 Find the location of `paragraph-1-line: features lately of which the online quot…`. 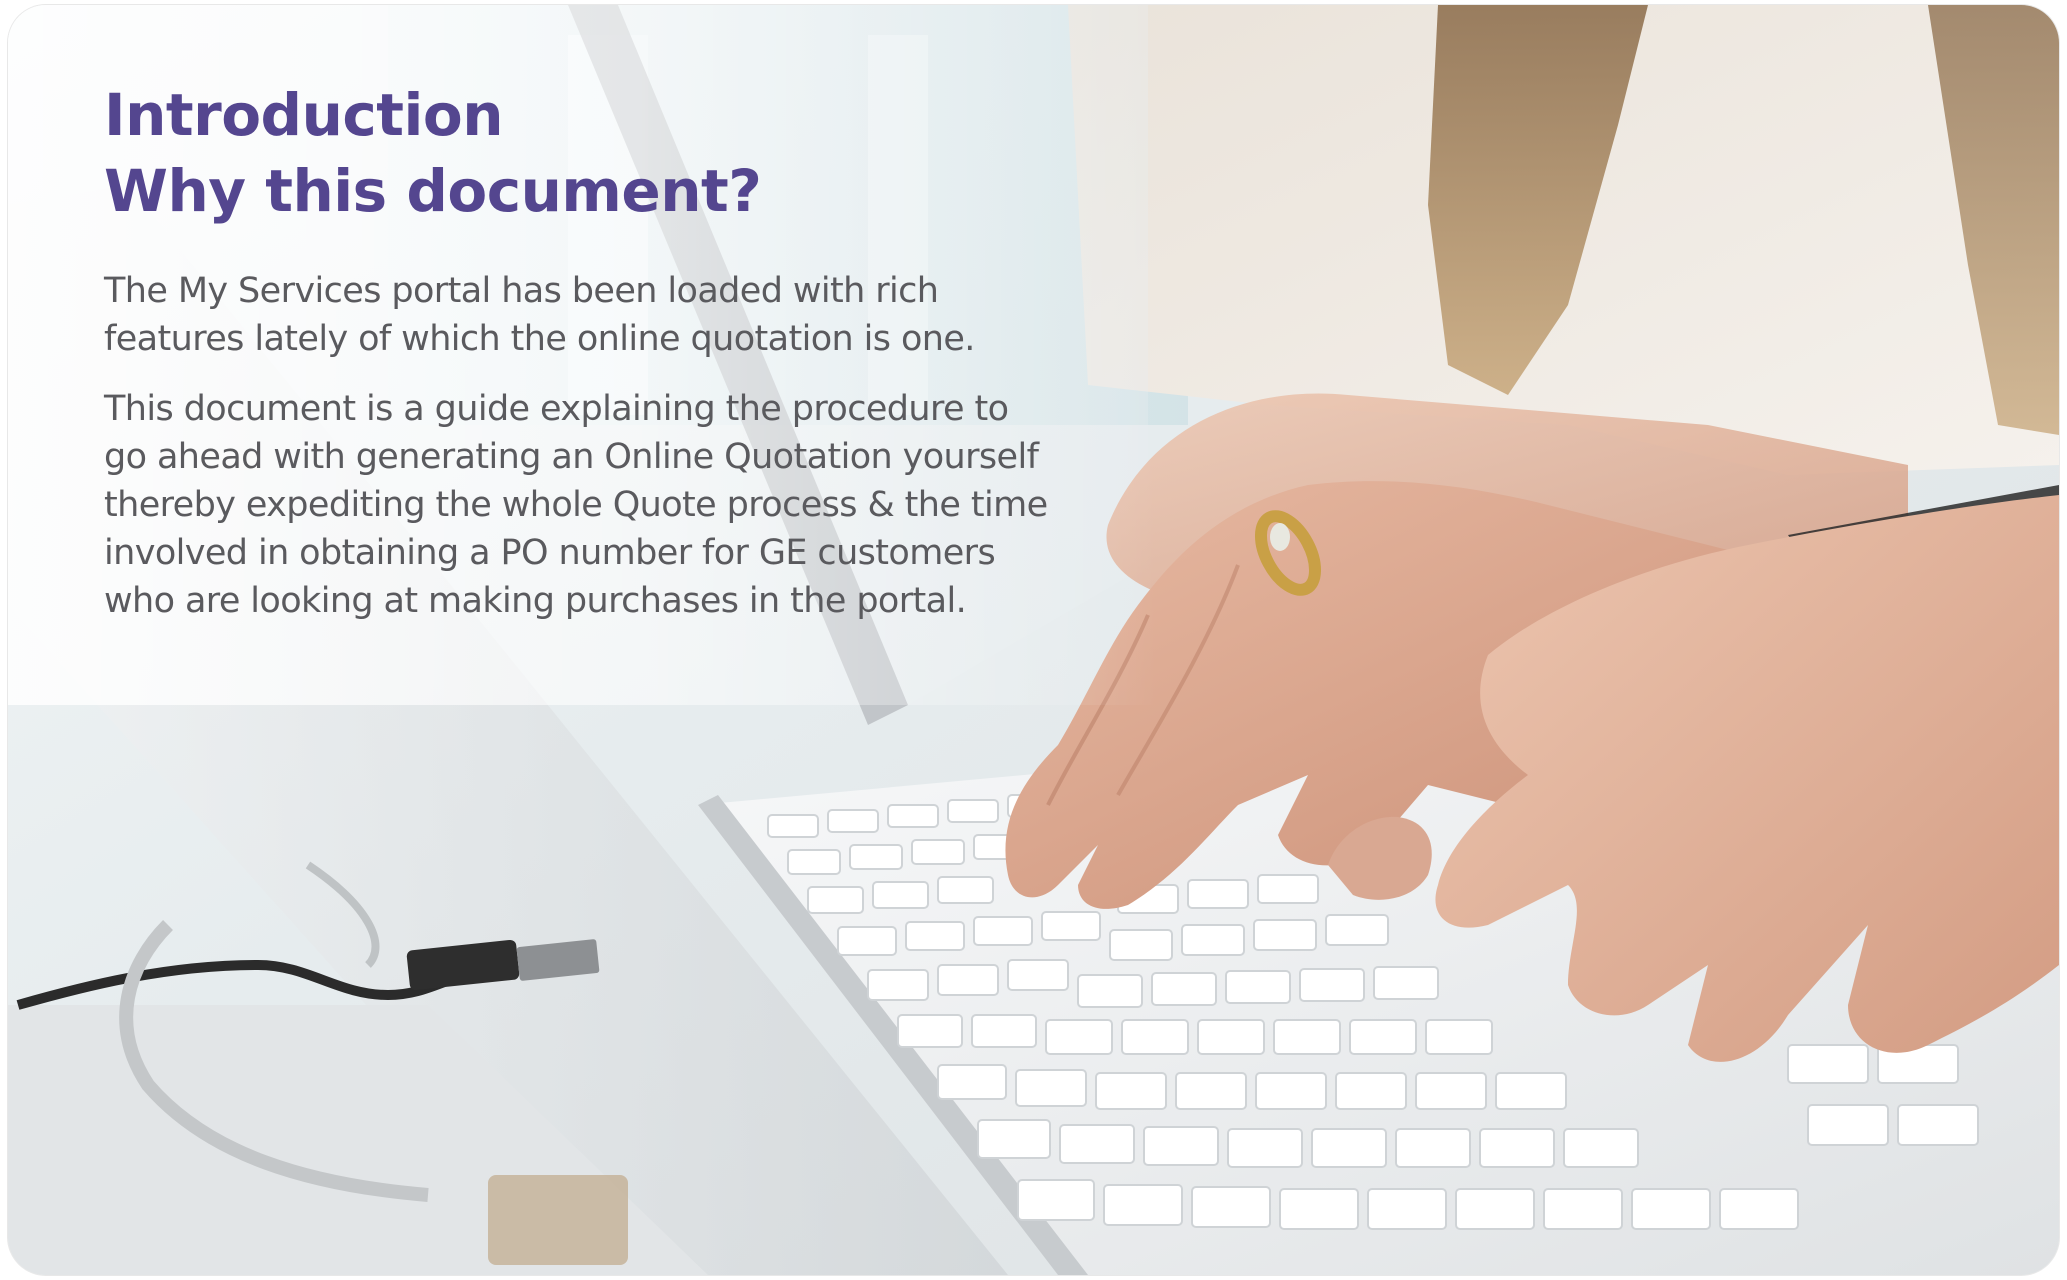

paragraph-1-line: features lately of which the online quot… is located at coordinates (539, 339).